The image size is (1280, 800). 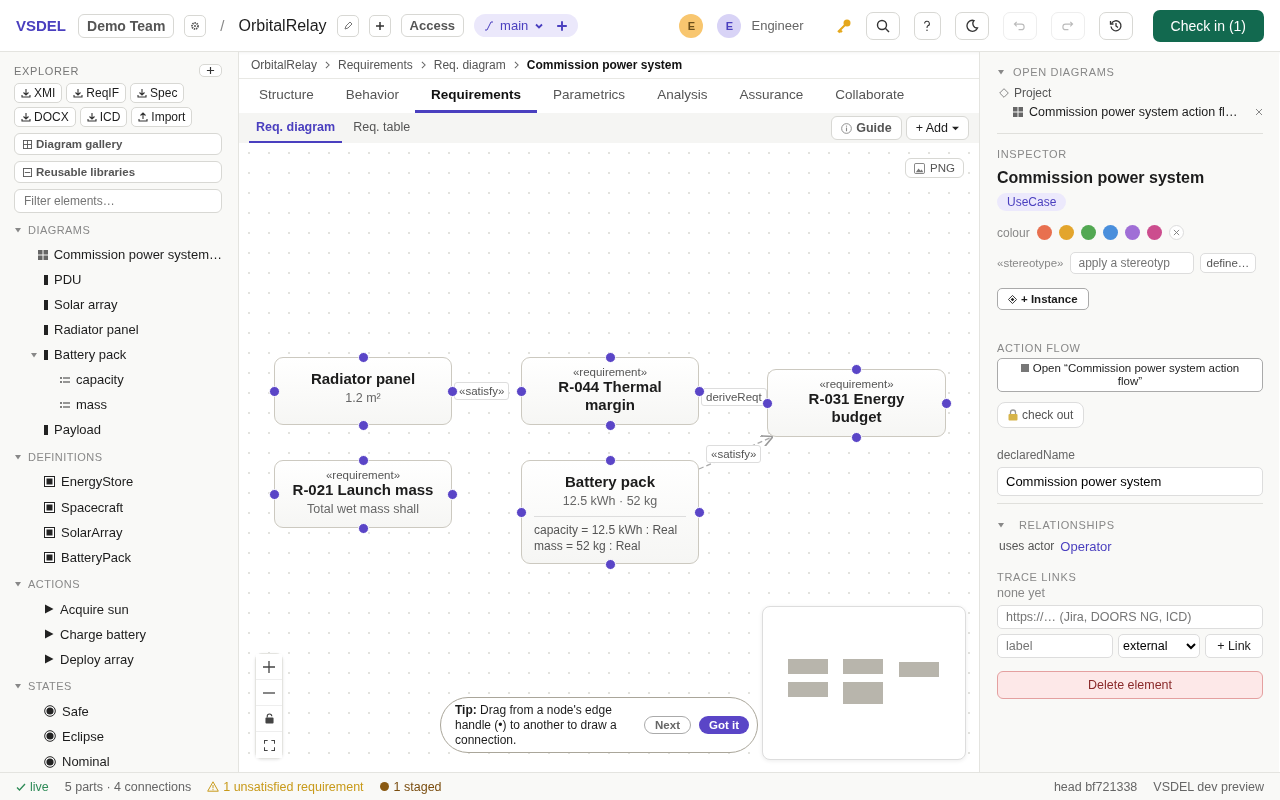 I want to click on tree-item: Eclipse, so click(x=83, y=736).